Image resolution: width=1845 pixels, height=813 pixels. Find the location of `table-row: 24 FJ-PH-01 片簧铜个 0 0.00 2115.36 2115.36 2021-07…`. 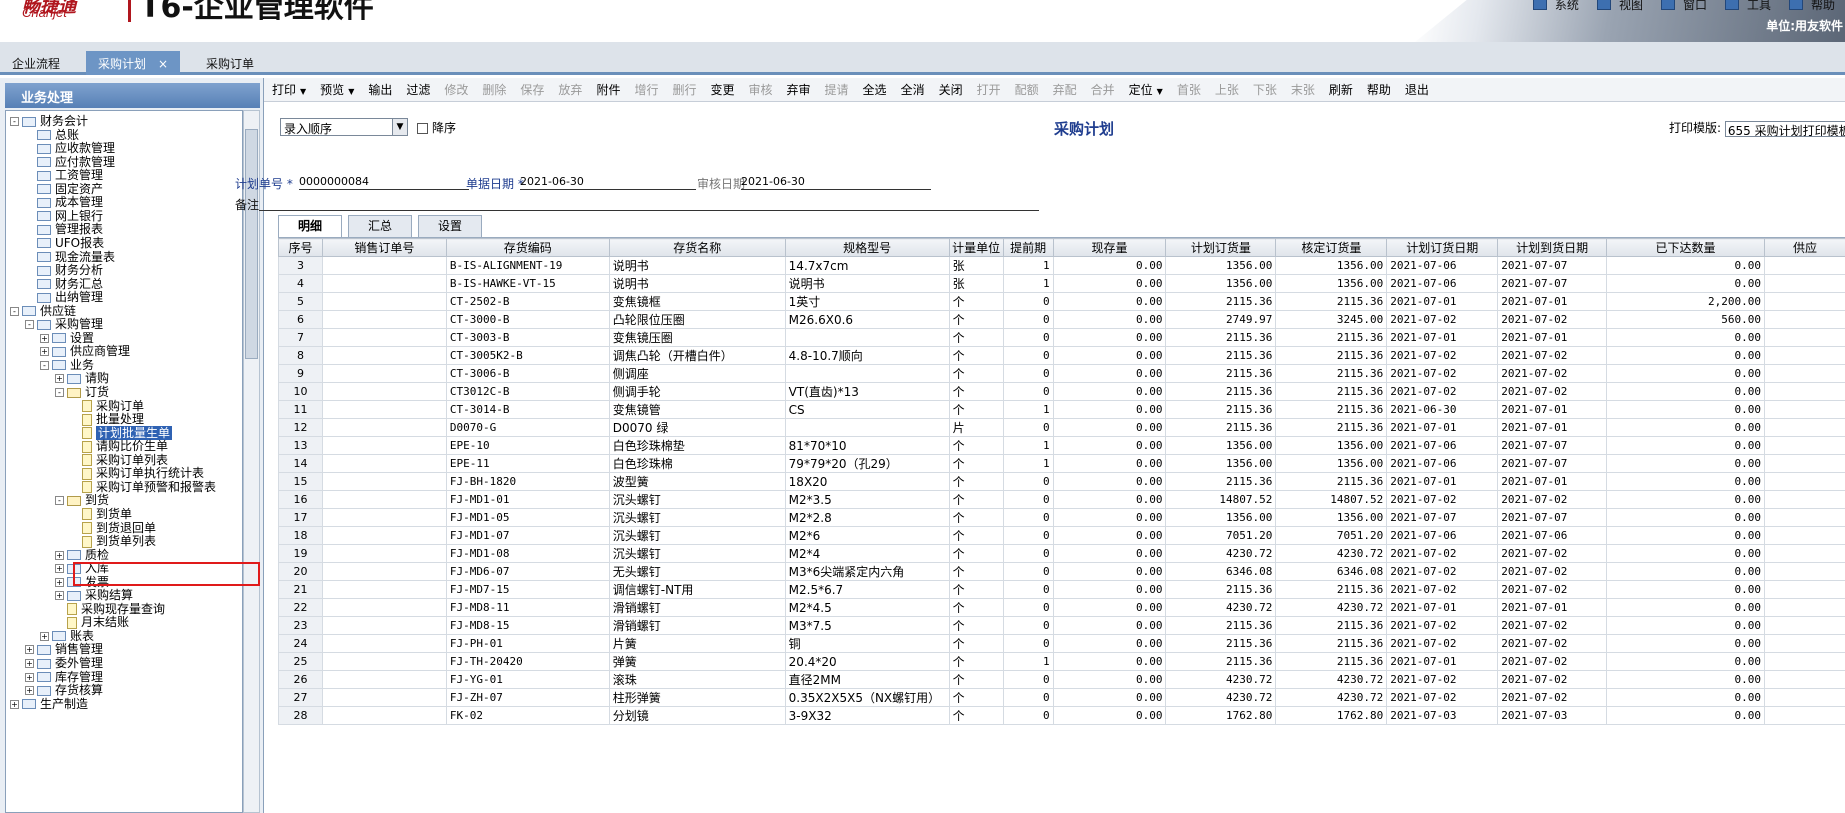

table-row: 24 FJ-PH-01 片簧铜个 0 0.00 2115.36 2115.36 2021-07… is located at coordinates (1061, 643).